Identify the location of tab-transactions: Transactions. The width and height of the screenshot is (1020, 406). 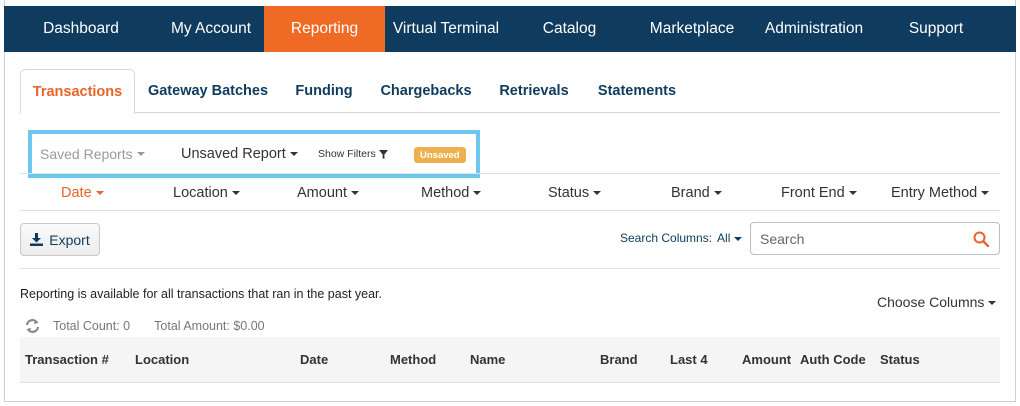
(77, 91).